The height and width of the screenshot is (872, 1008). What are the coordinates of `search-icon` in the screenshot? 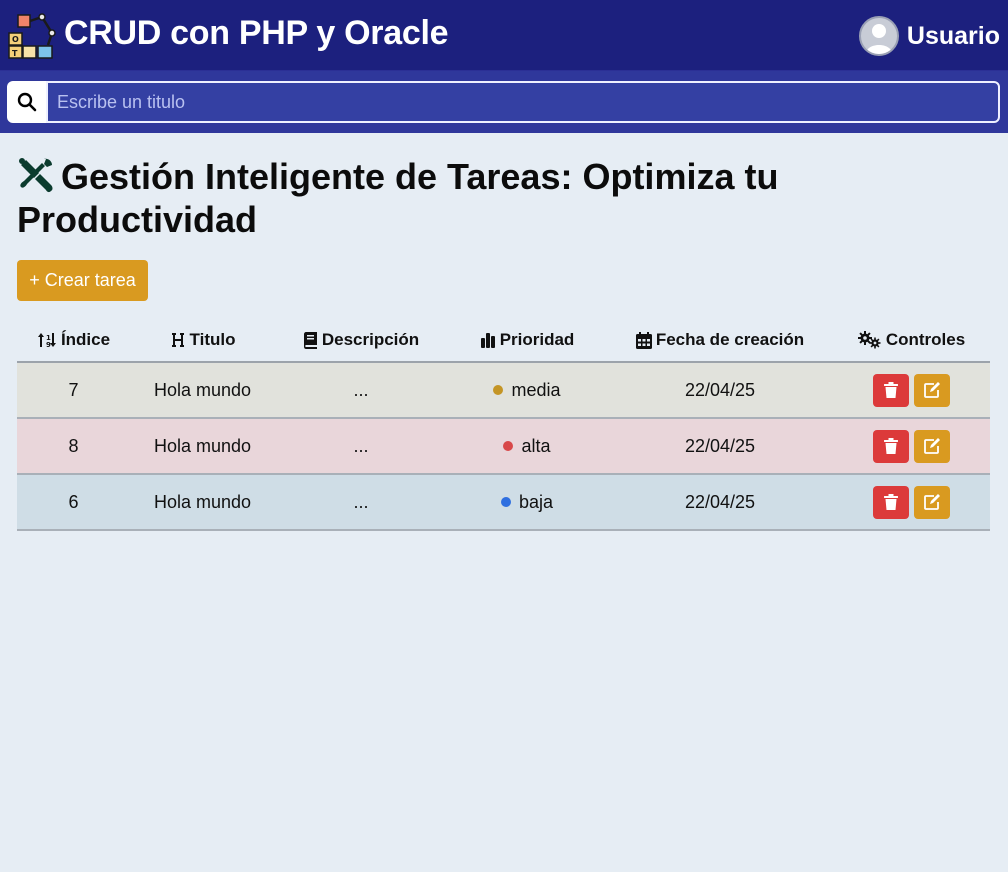 It's located at (27, 102).